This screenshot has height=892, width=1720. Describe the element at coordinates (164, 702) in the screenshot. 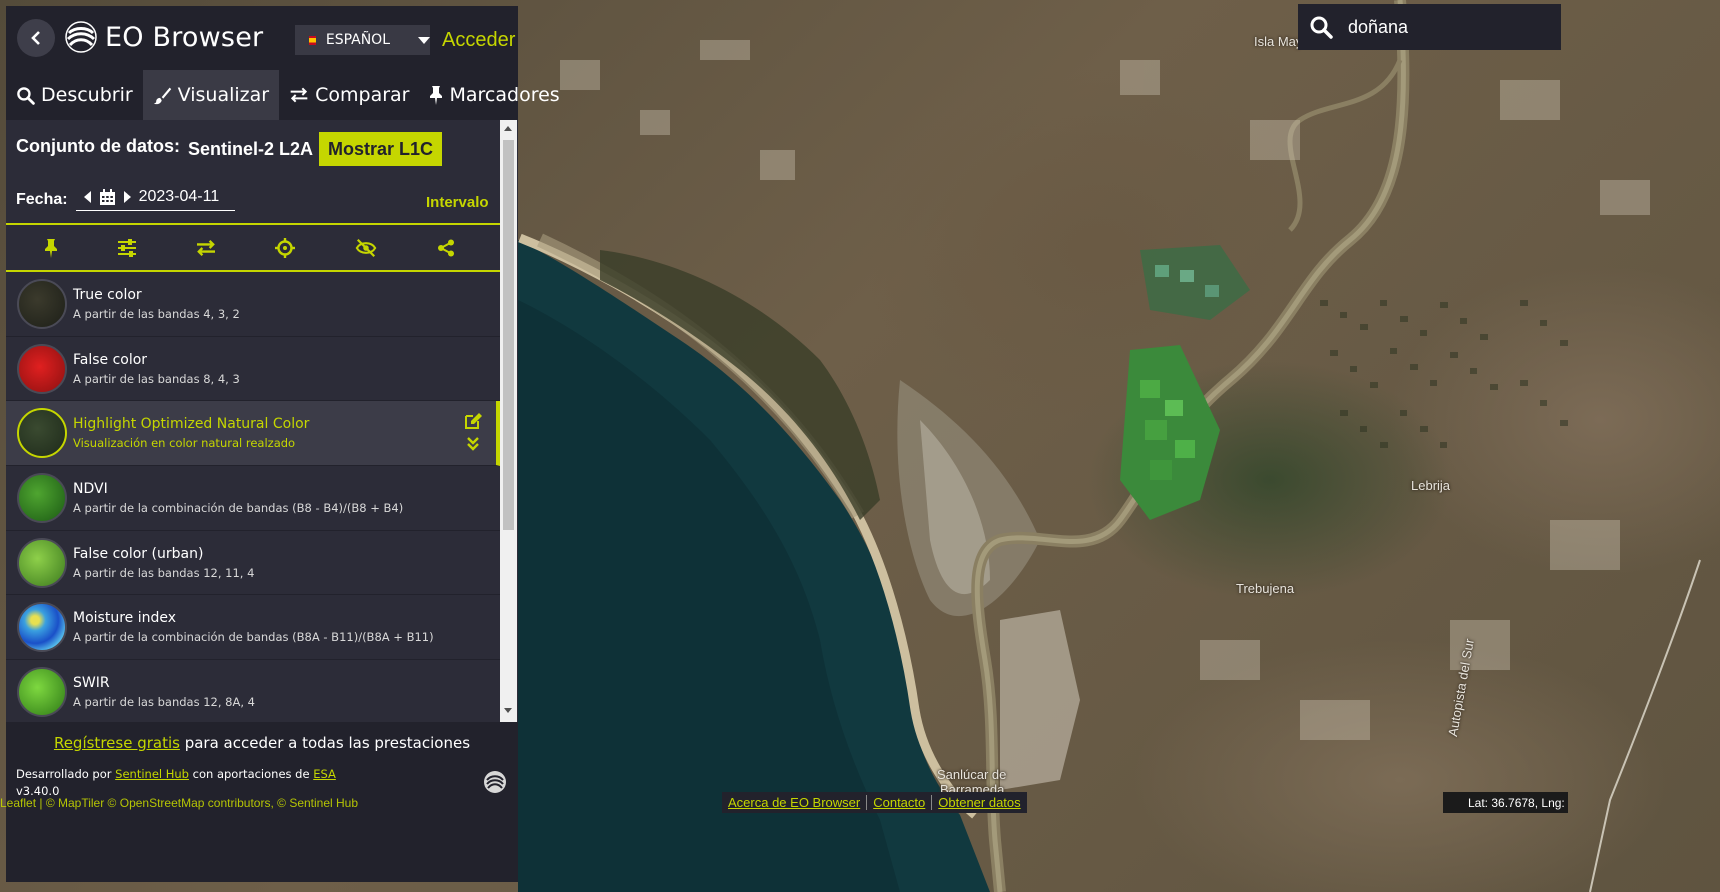

I see `layer-description: A partir de las bandas 12, 8A, 4` at that location.